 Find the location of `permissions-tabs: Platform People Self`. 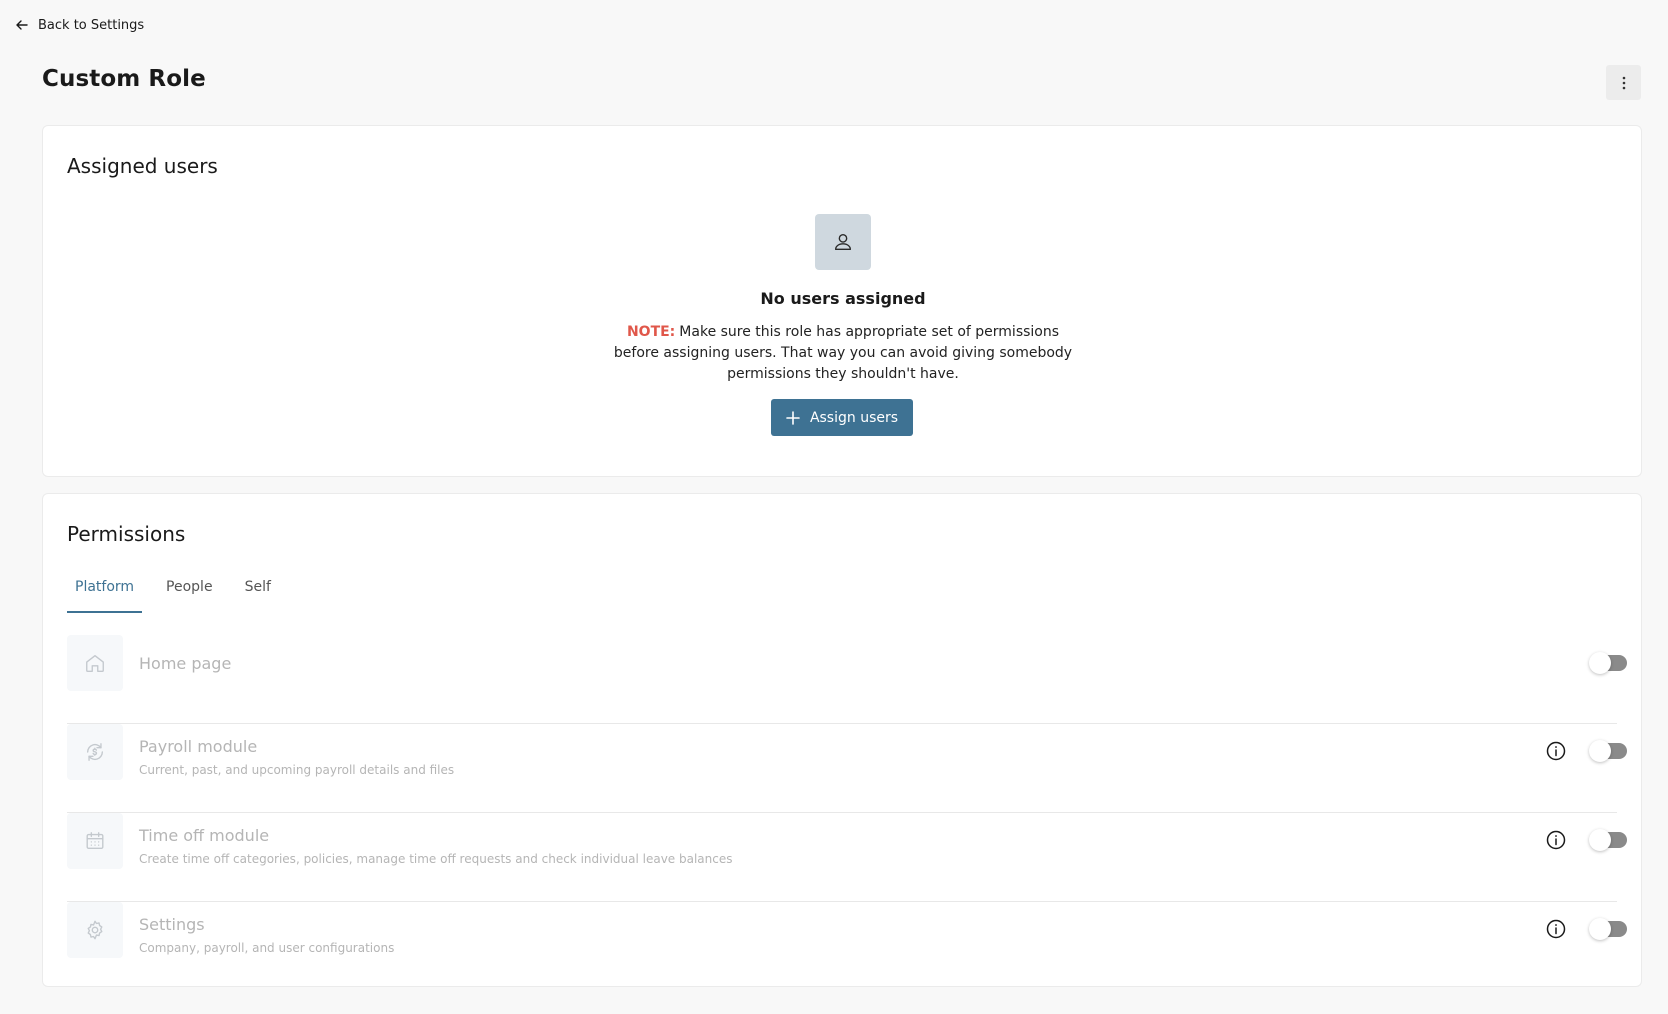

permissions-tabs: Platform People Self is located at coordinates (181, 594).